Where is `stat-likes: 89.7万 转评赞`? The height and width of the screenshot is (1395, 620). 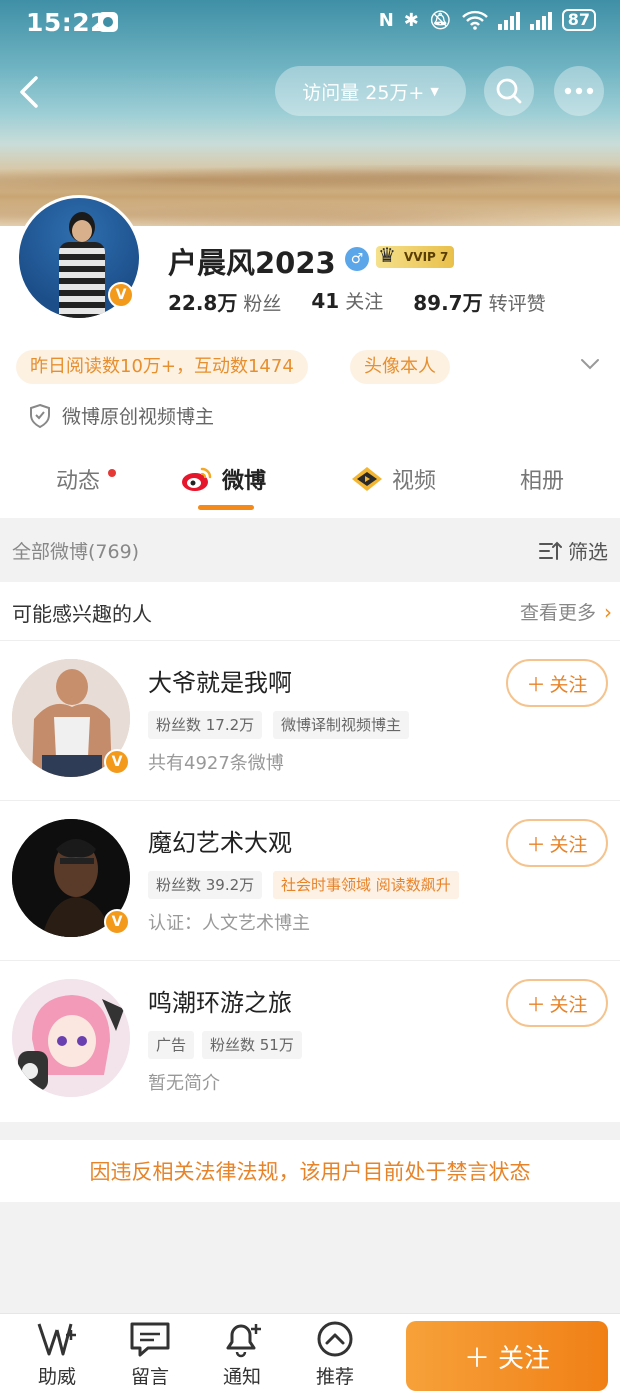
stat-likes: 89.7万 转评赞 is located at coordinates (479, 301).